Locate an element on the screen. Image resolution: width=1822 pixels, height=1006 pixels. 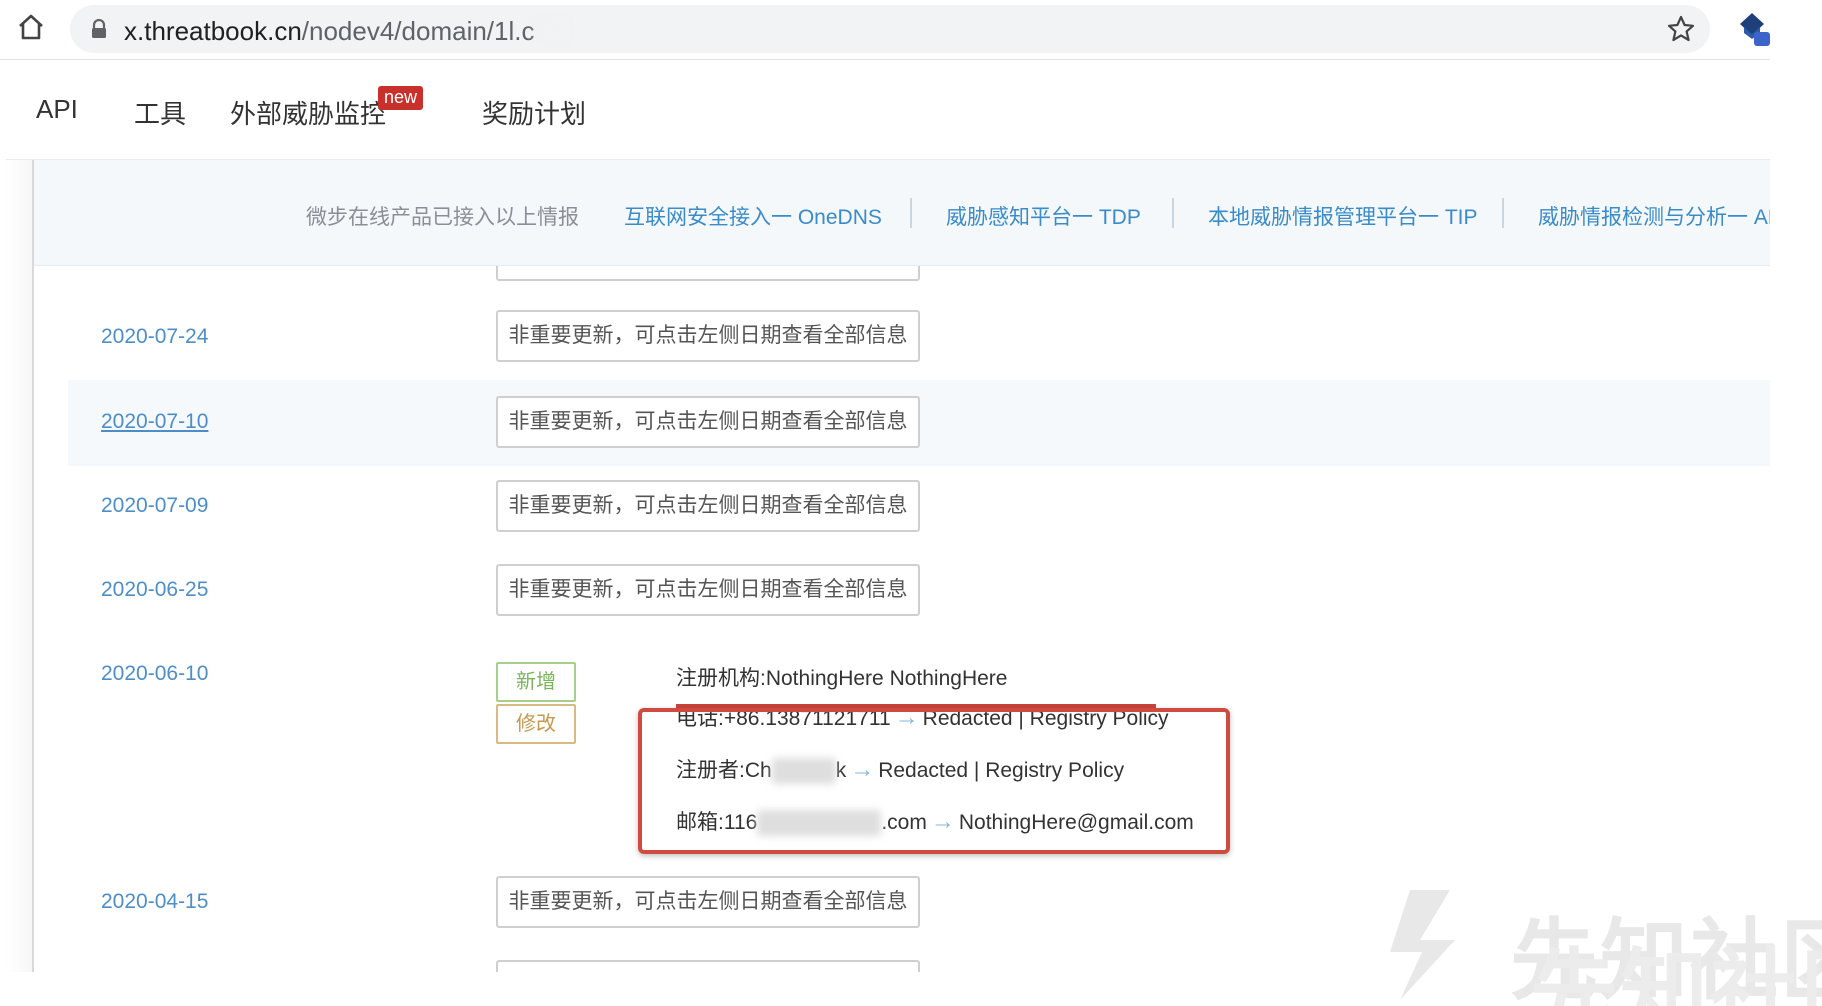
banner-link-onedns: 互联网安全接入一 OneDNS is located at coordinates (753, 216).